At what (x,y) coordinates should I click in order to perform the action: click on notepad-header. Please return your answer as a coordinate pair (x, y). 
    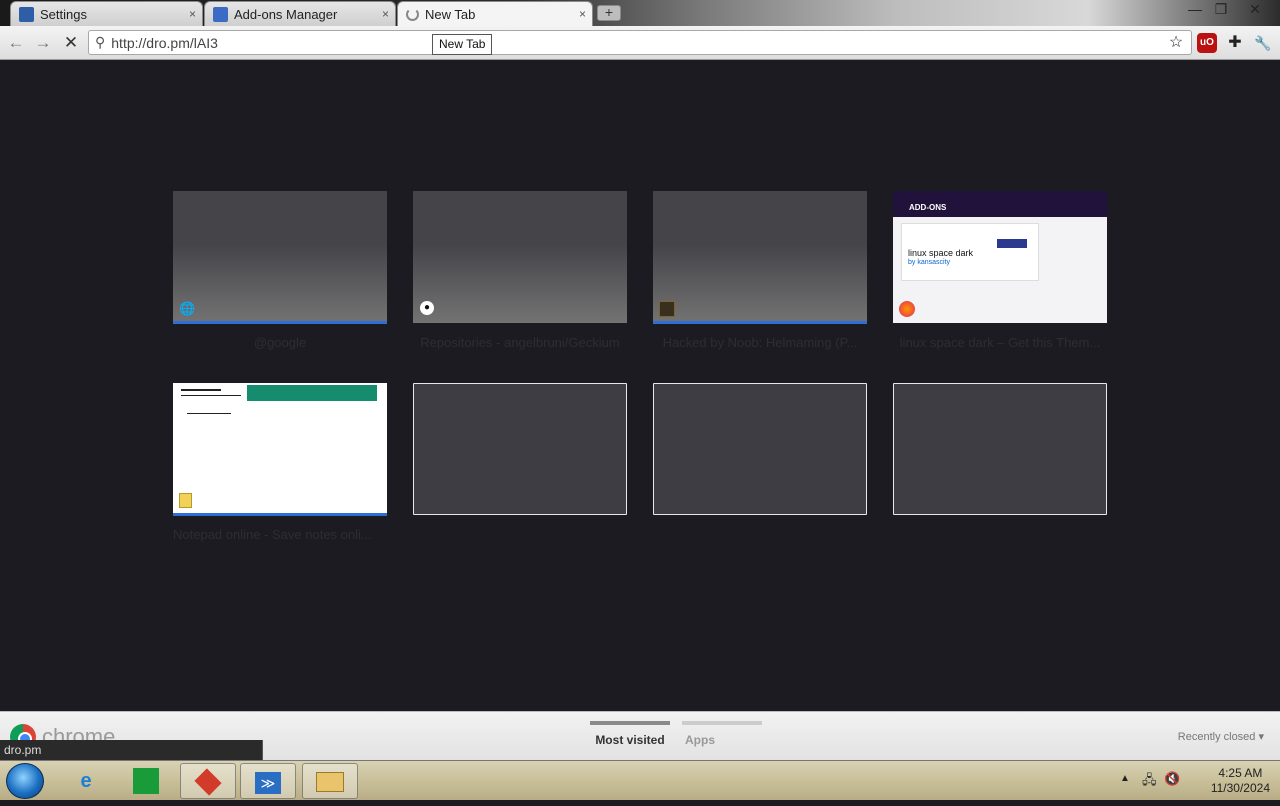
    Looking at the image, I should click on (312, 393).